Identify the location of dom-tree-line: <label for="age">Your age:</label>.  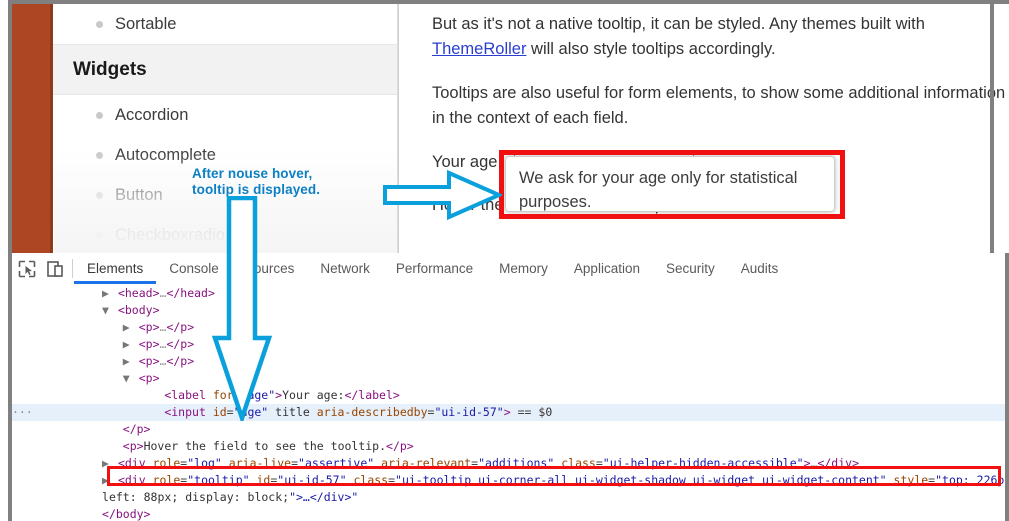
(508, 395).